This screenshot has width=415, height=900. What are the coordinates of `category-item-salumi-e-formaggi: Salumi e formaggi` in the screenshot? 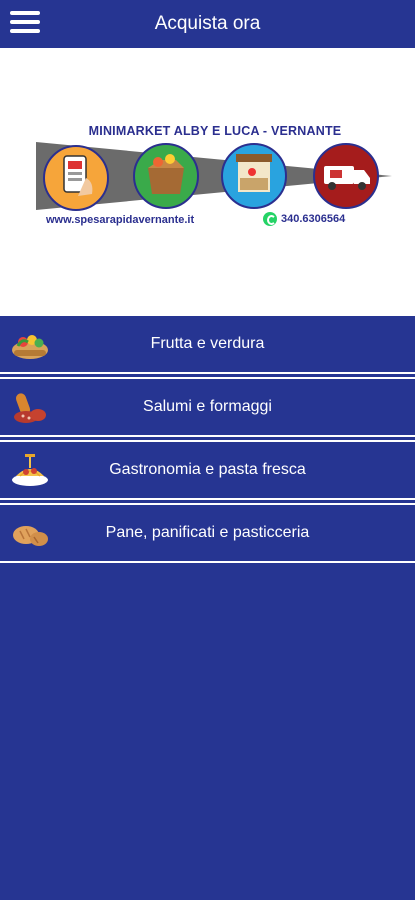 It's located at (207, 407).